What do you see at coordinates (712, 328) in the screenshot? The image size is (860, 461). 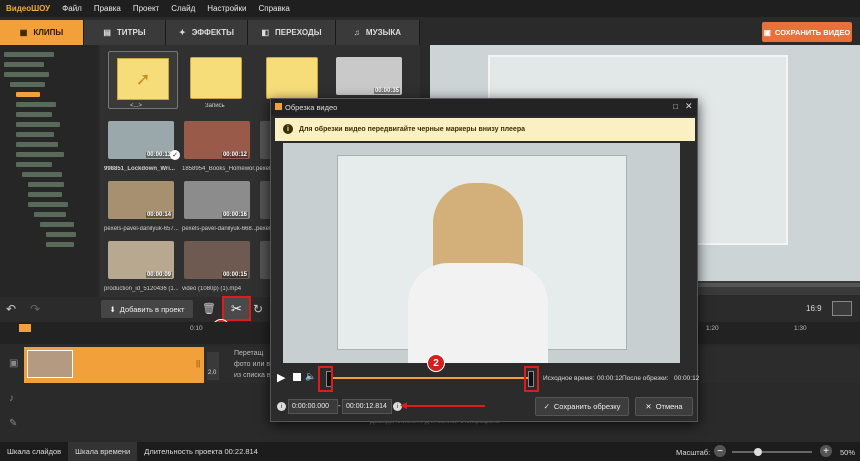 I see `ruler-tick: 1:20` at bounding box center [712, 328].